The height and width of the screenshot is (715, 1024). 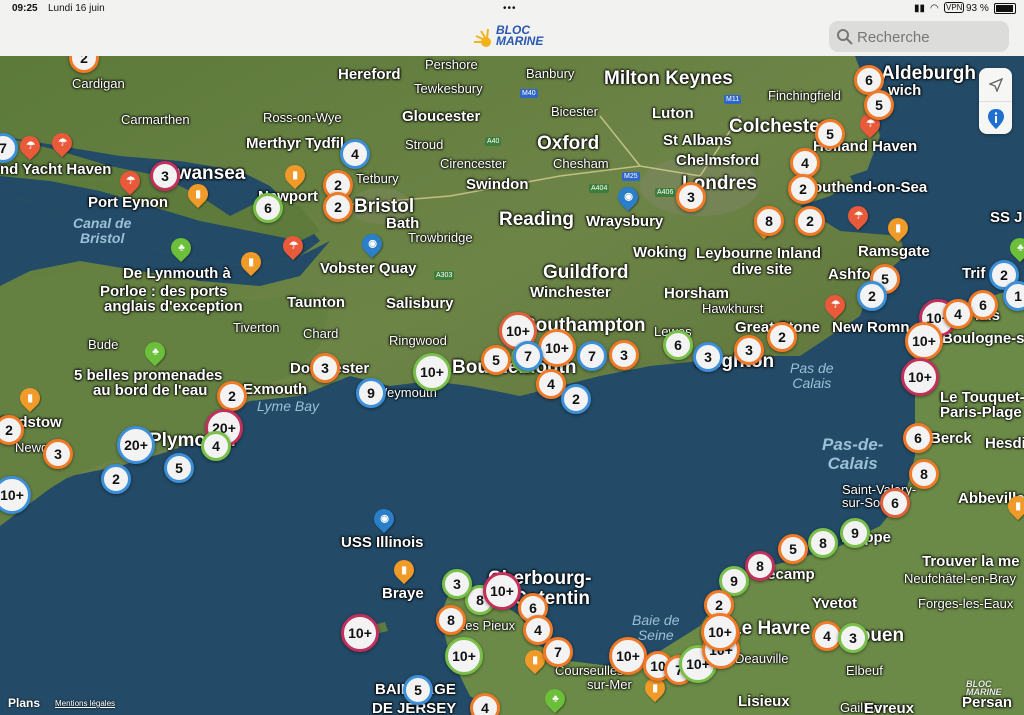 I want to click on sea-label: Lyme Bay, so click(x=288, y=406).